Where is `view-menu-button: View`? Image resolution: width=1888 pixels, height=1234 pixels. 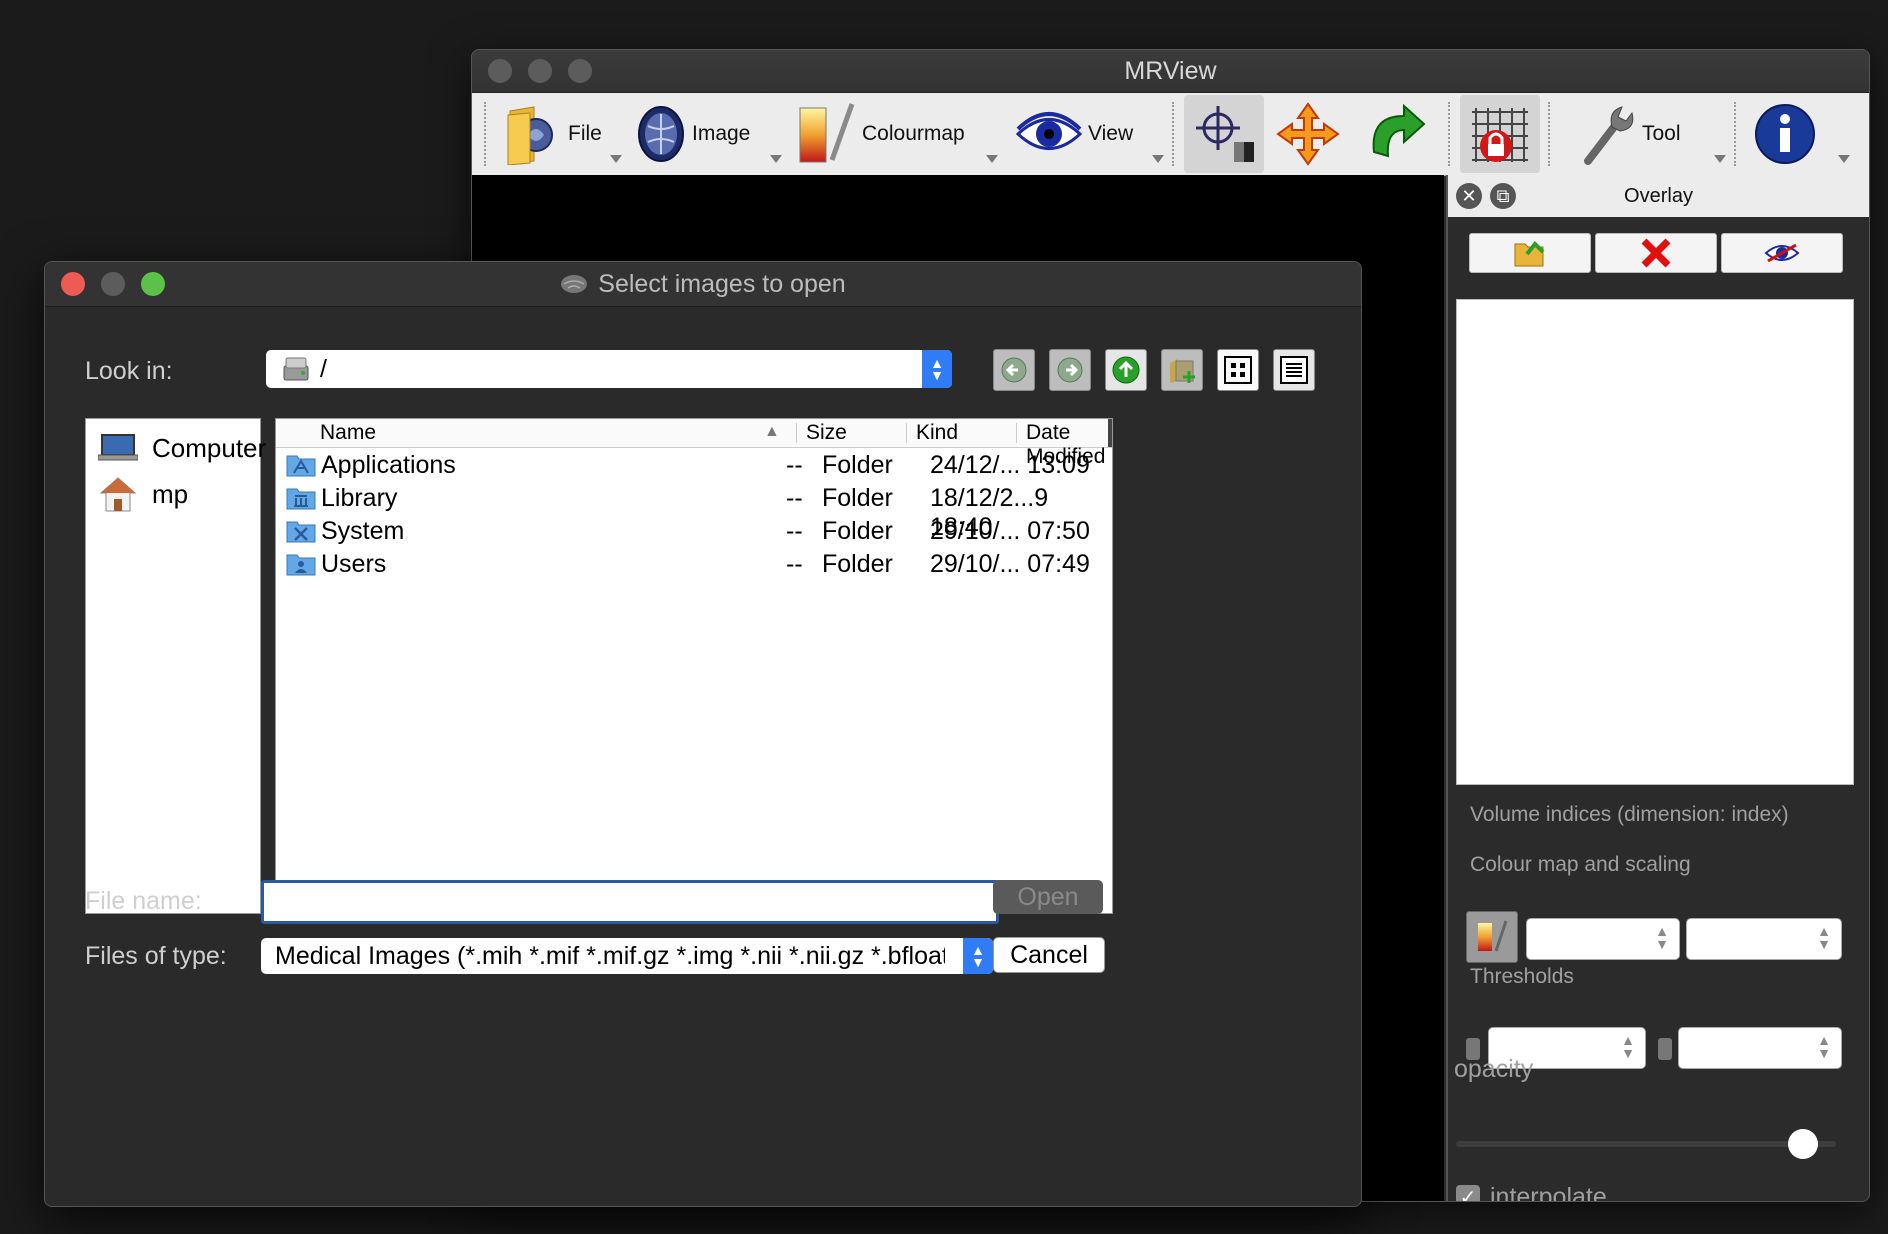 view-menu-button: View is located at coordinates (1086, 134).